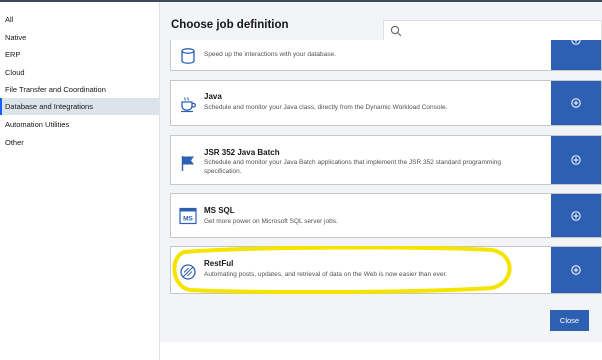  I want to click on sidebar-item-automation-utilities: Automation Utilities, so click(80, 124).